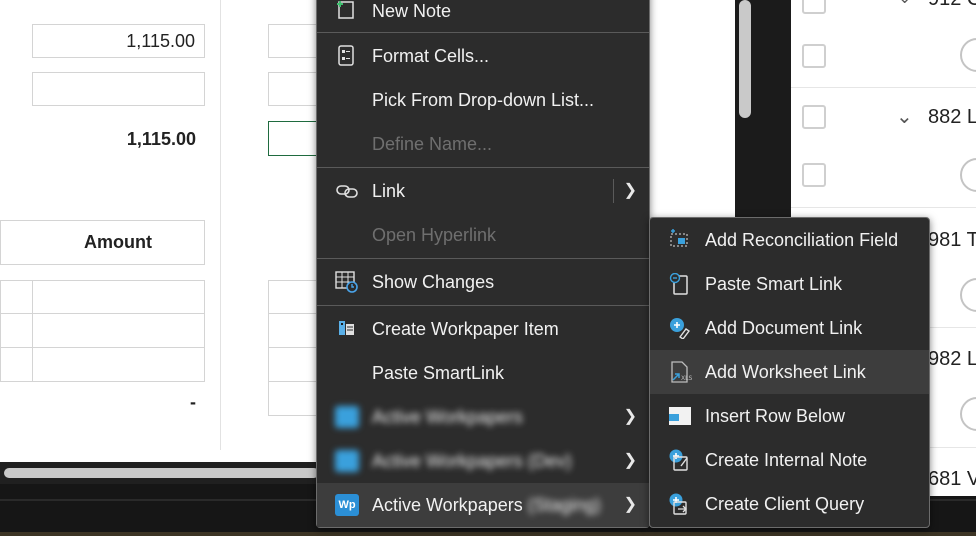 The height and width of the screenshot is (536, 976). Describe the element at coordinates (680, 460) in the screenshot. I see `internal-note-icon` at that location.